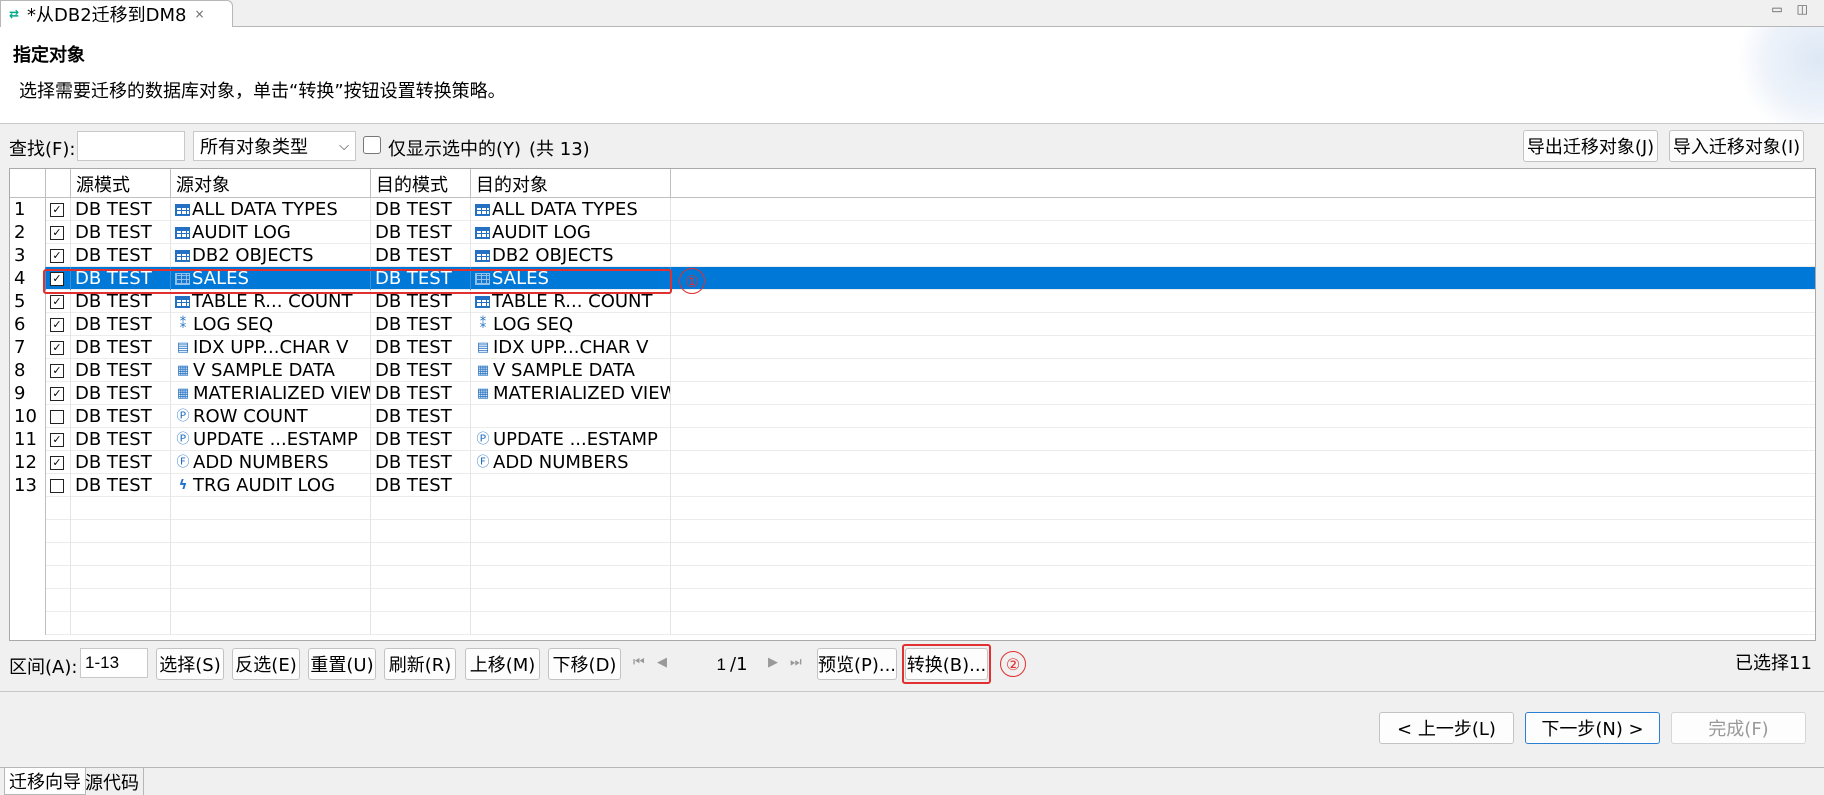  I want to click on sequence-icon: ⁑, so click(183, 324).